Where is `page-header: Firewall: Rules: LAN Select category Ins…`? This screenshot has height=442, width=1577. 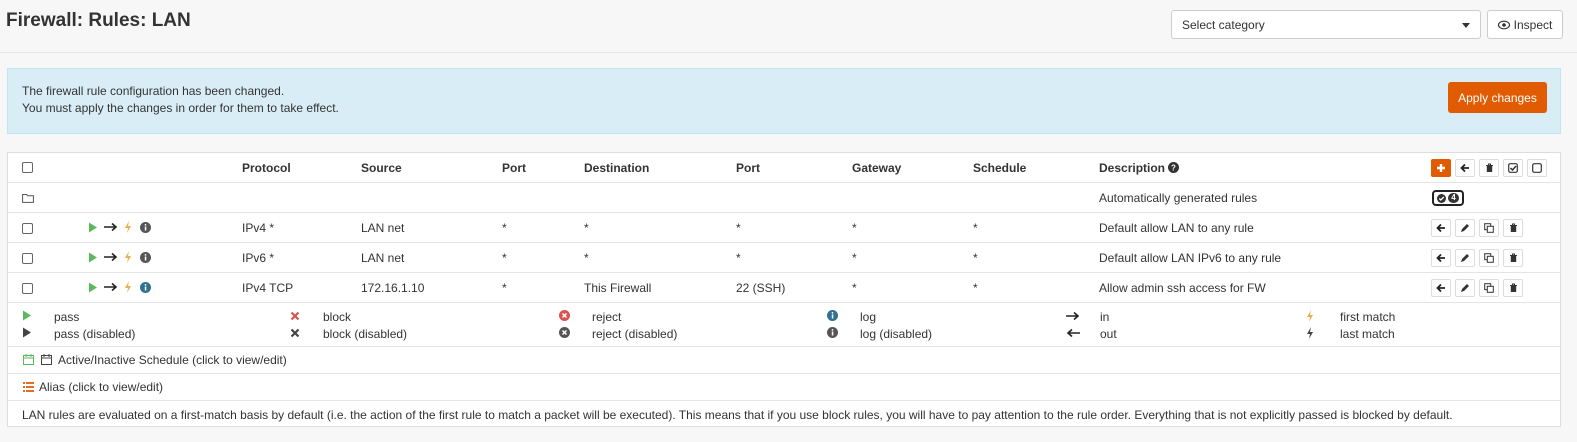 page-header: Firewall: Rules: LAN Select category Ins… is located at coordinates (788, 26).